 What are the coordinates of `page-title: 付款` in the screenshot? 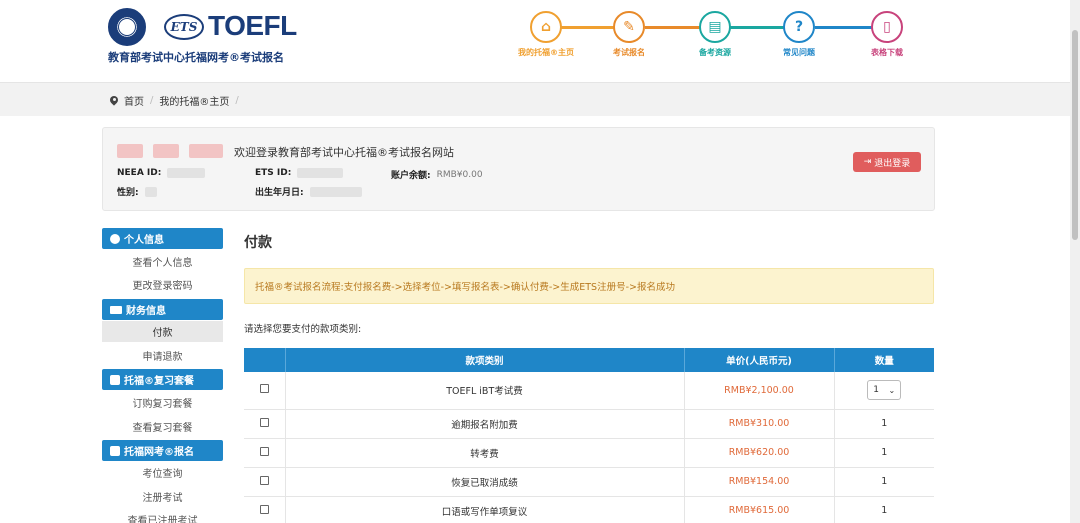 It's located at (258, 243).